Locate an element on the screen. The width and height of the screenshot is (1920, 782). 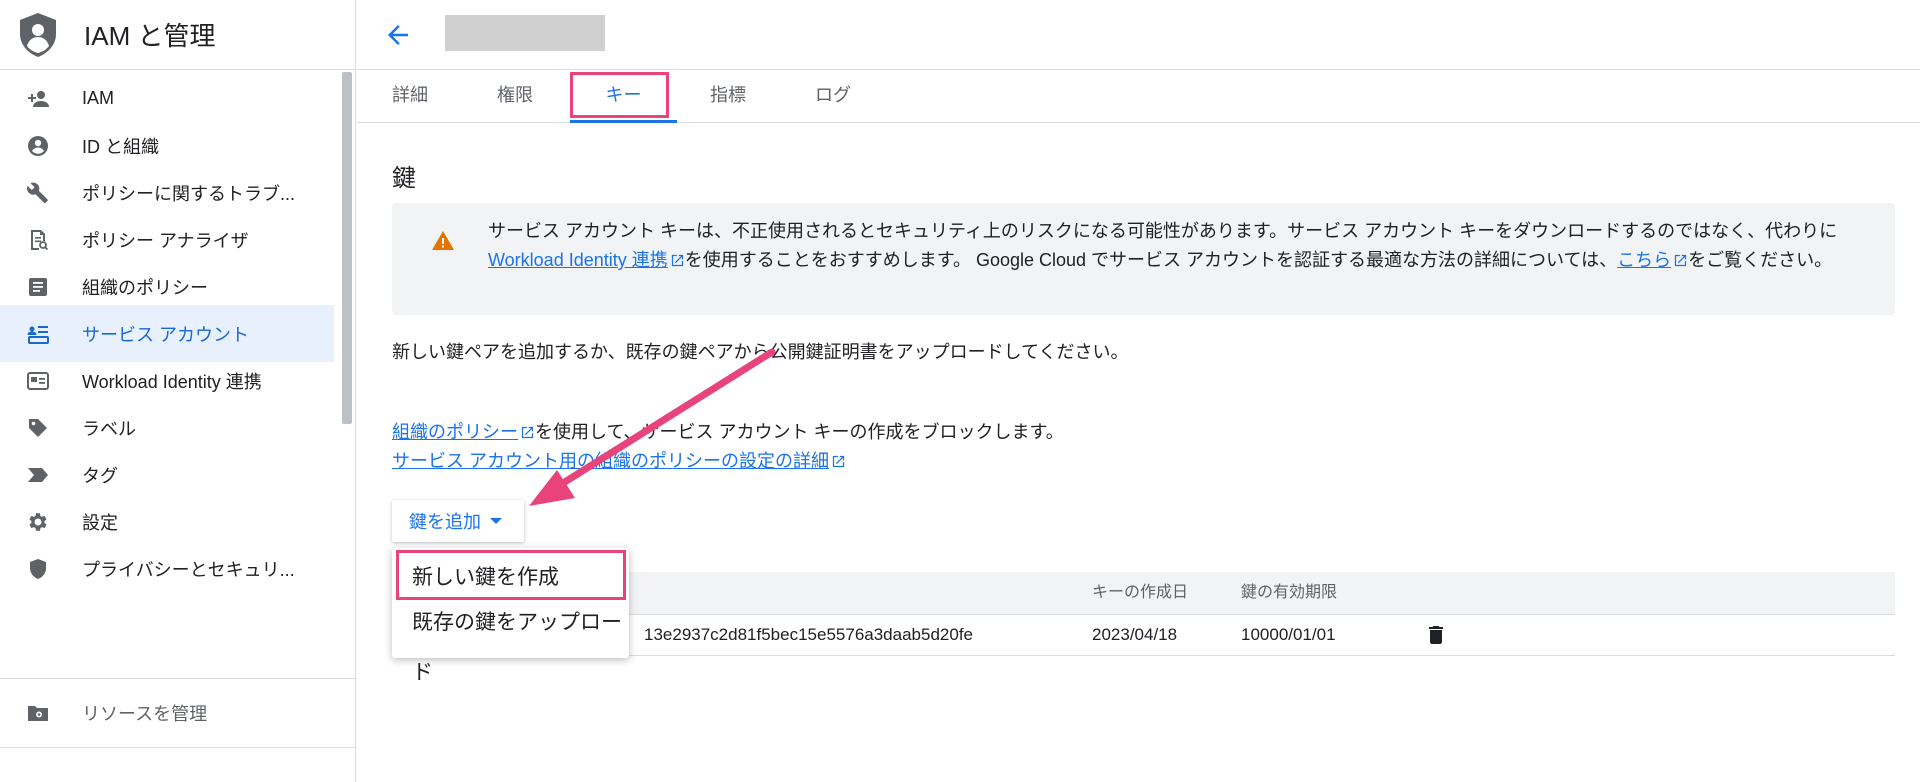
sidebar-item-label: Workload Identity 連携 is located at coordinates (172, 381).